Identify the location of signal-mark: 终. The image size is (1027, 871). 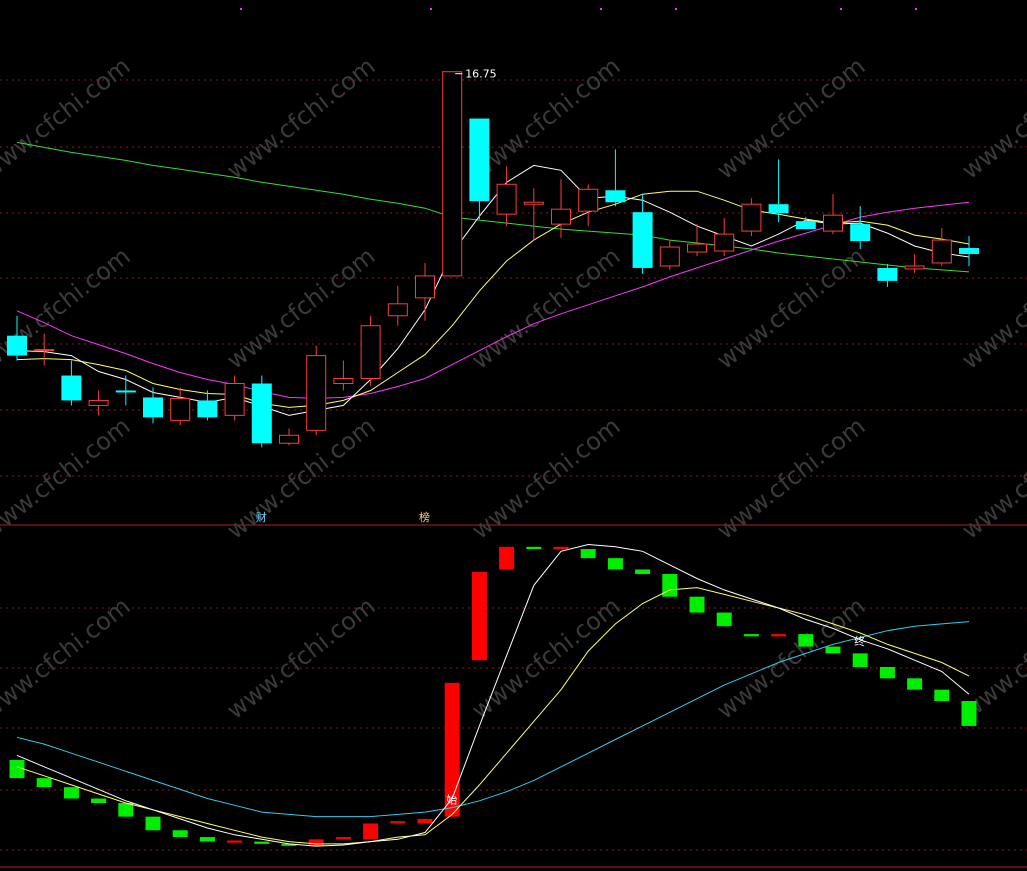
(859, 641).